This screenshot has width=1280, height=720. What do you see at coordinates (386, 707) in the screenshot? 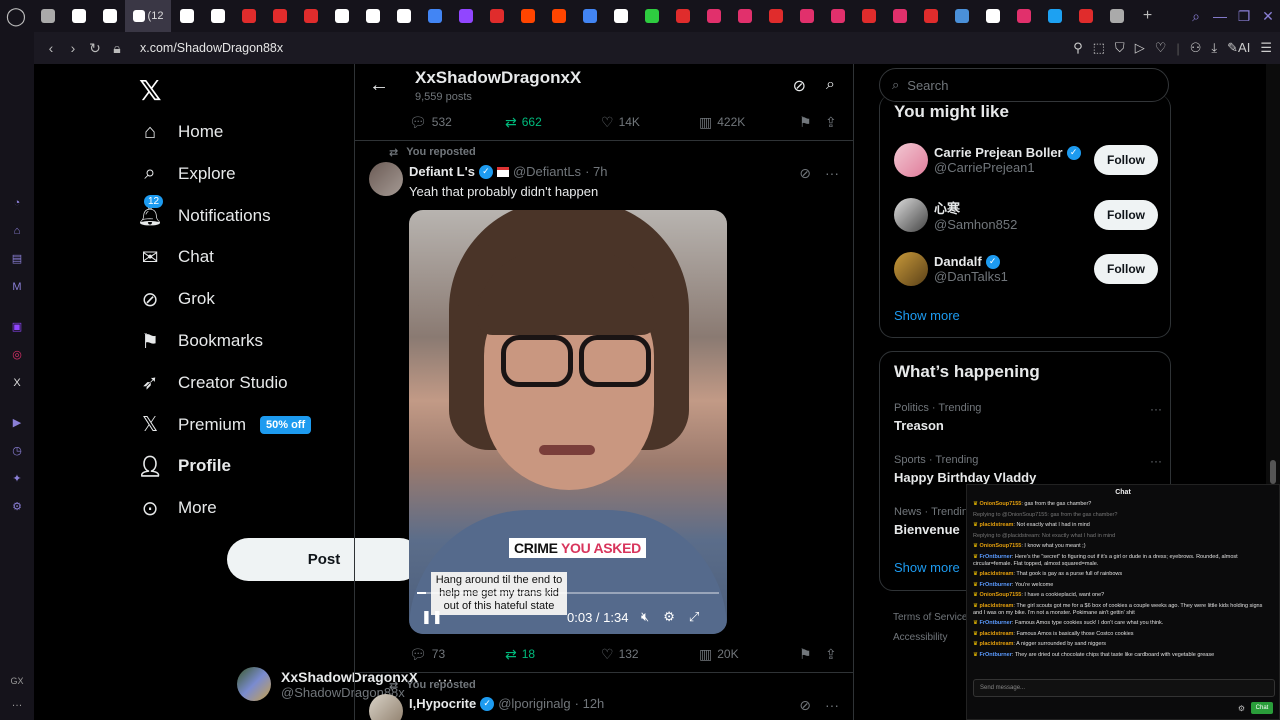
I see `tweet-avatar` at bounding box center [386, 707].